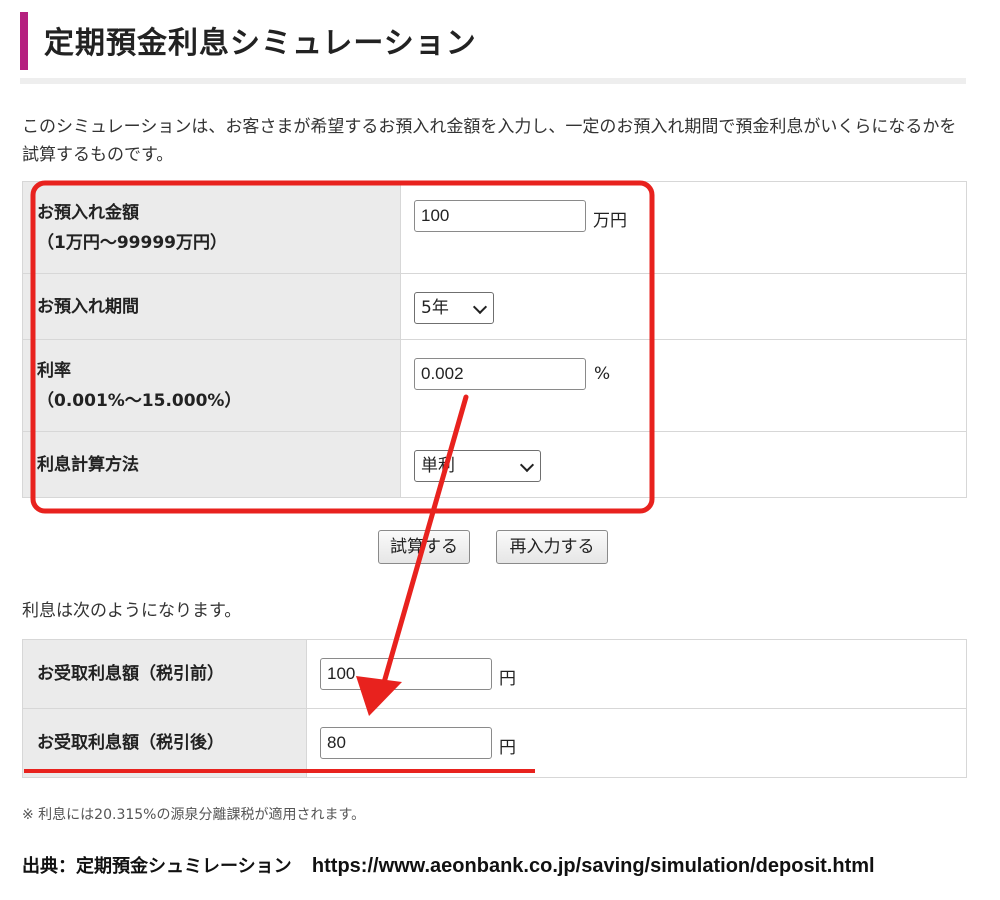  Describe the element at coordinates (683, 306) in the screenshot. I see `period-value-cell: 5年` at that location.